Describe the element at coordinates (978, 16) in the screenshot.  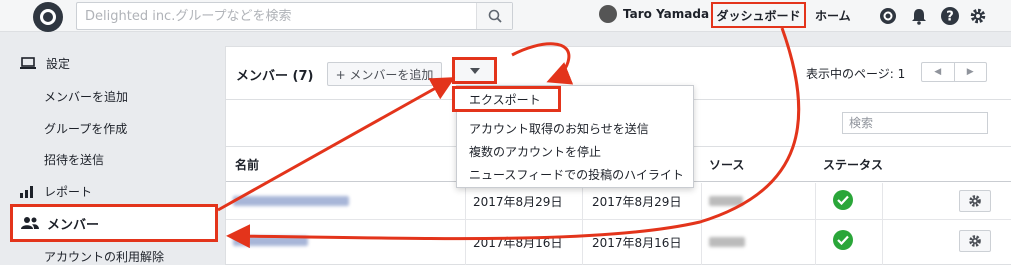
I see `settings-gear-icon` at that location.